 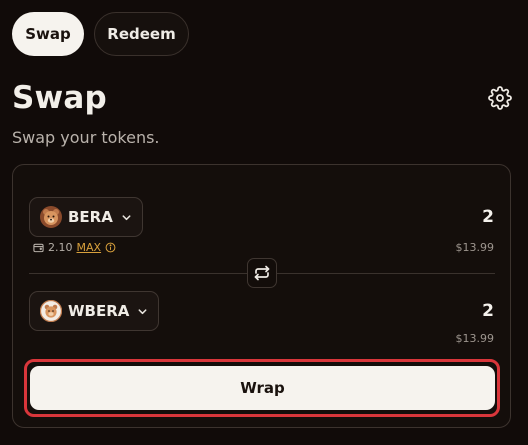 I want to click on bera-logo-icon, so click(x=51, y=217).